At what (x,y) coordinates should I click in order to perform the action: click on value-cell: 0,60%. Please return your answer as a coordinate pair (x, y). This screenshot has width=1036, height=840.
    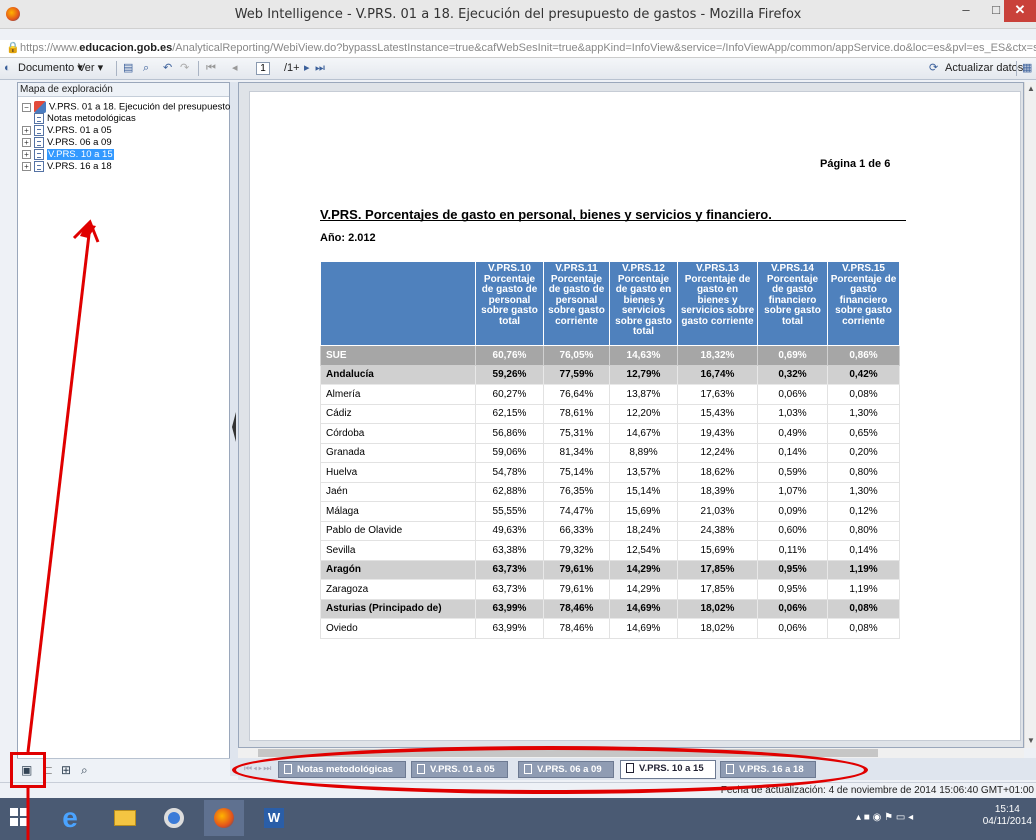
    Looking at the image, I should click on (792, 530).